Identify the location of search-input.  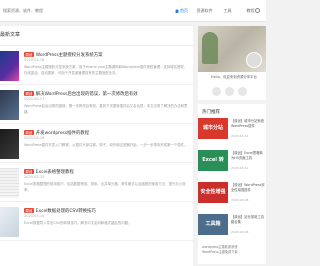
(35, 11).